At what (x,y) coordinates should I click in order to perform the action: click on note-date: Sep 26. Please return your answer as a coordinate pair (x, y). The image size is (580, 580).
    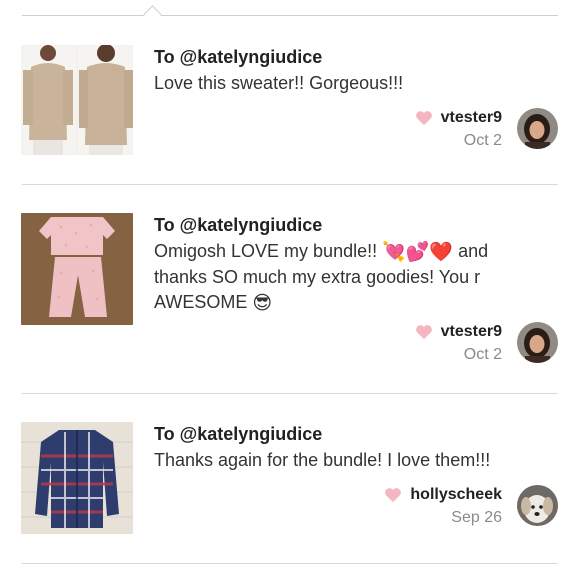
    Looking at the image, I should click on (476, 517).